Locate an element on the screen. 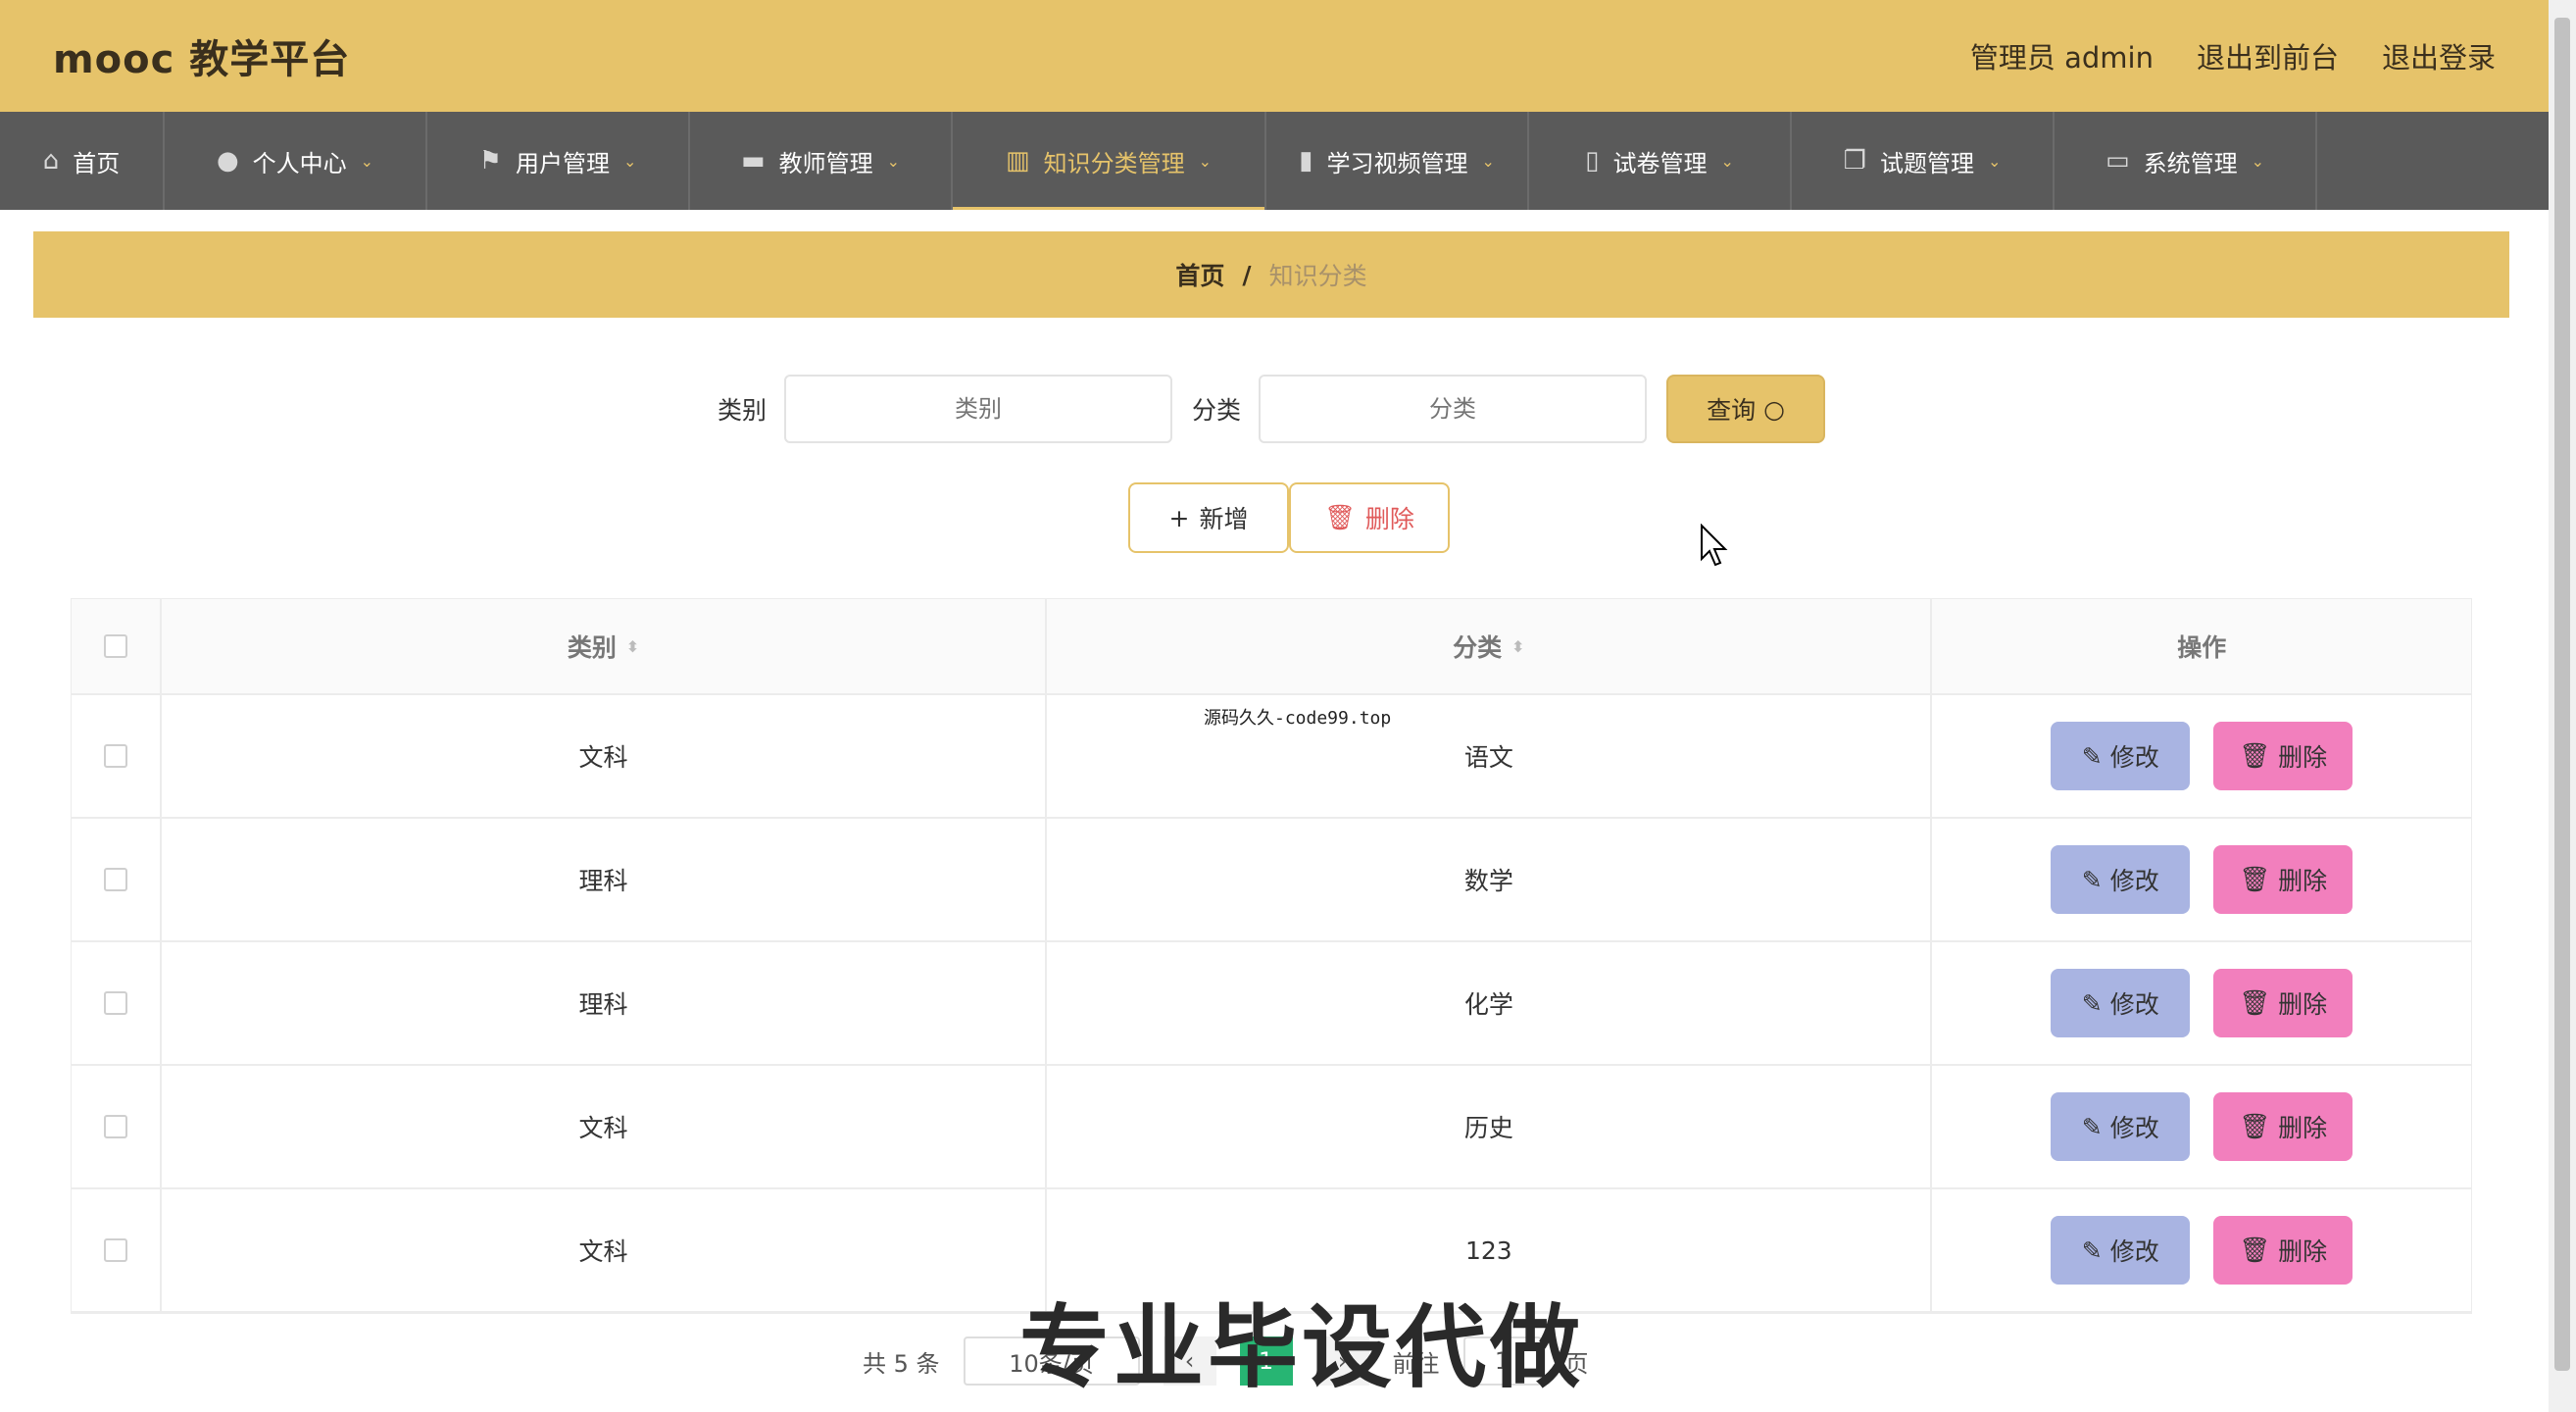  nav-item-home: ⌂ 首页 is located at coordinates (82, 161).